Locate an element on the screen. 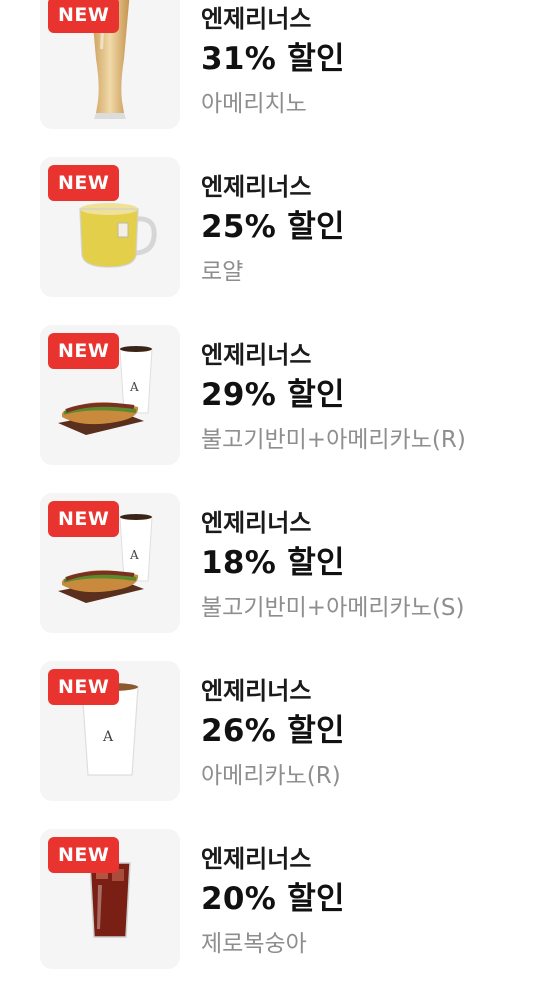  product-name: 제로복숭아 is located at coordinates (254, 944).